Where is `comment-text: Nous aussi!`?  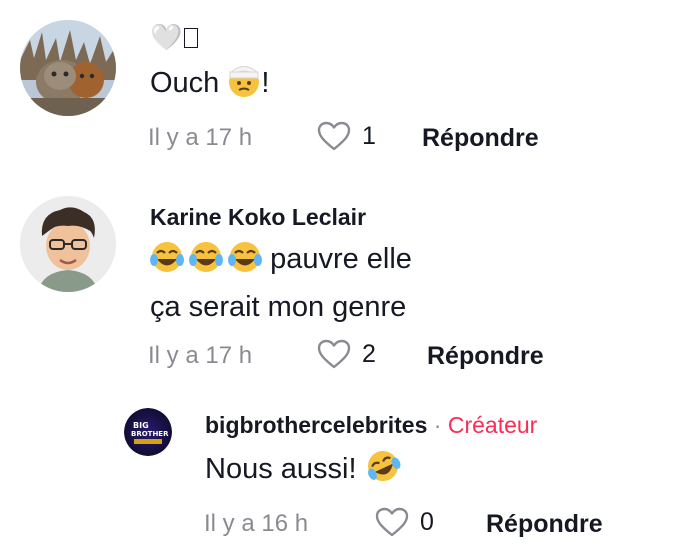 comment-text: Nous aussi! is located at coordinates (303, 472).